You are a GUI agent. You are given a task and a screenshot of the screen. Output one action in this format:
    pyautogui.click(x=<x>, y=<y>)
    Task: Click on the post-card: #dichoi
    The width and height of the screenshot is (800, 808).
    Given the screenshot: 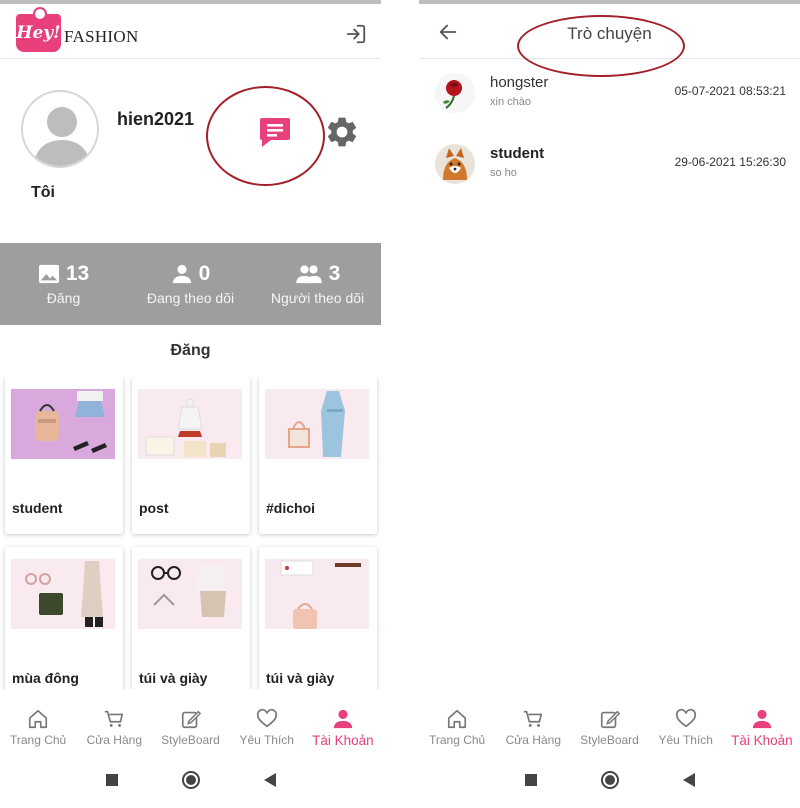 What is the action you would take?
    pyautogui.click(x=318, y=455)
    